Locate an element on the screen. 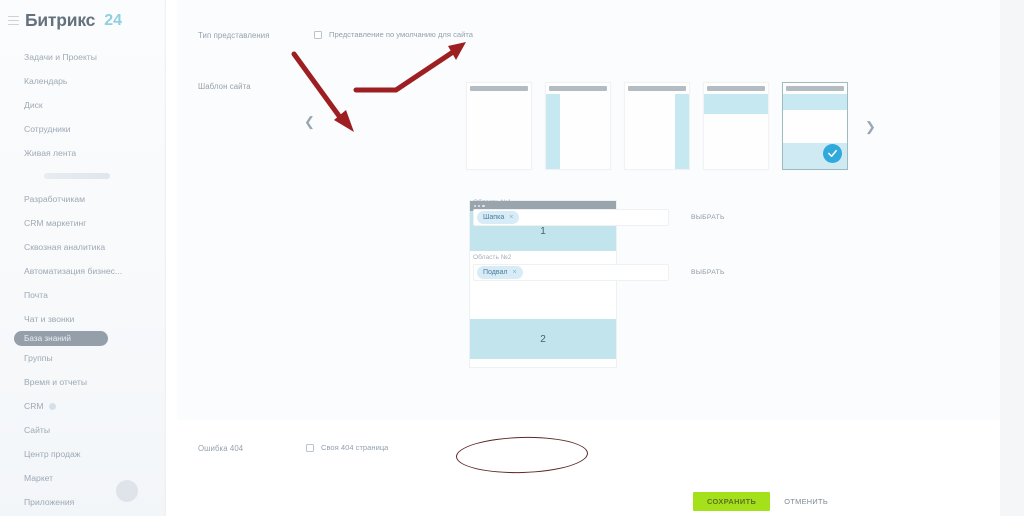  error404-label: Ошибка 404 is located at coordinates (221, 448).